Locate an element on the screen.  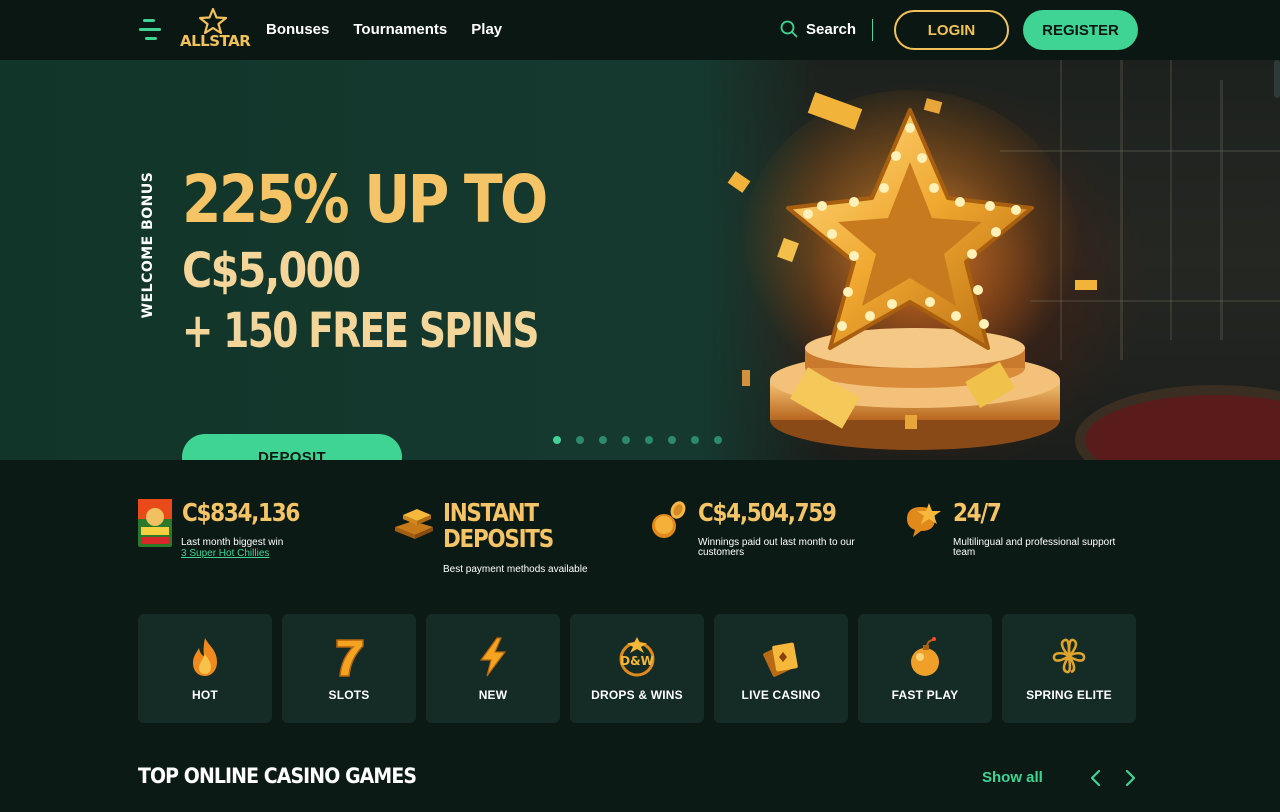
winnings-paid-desc-2: customers is located at coordinates (721, 552).